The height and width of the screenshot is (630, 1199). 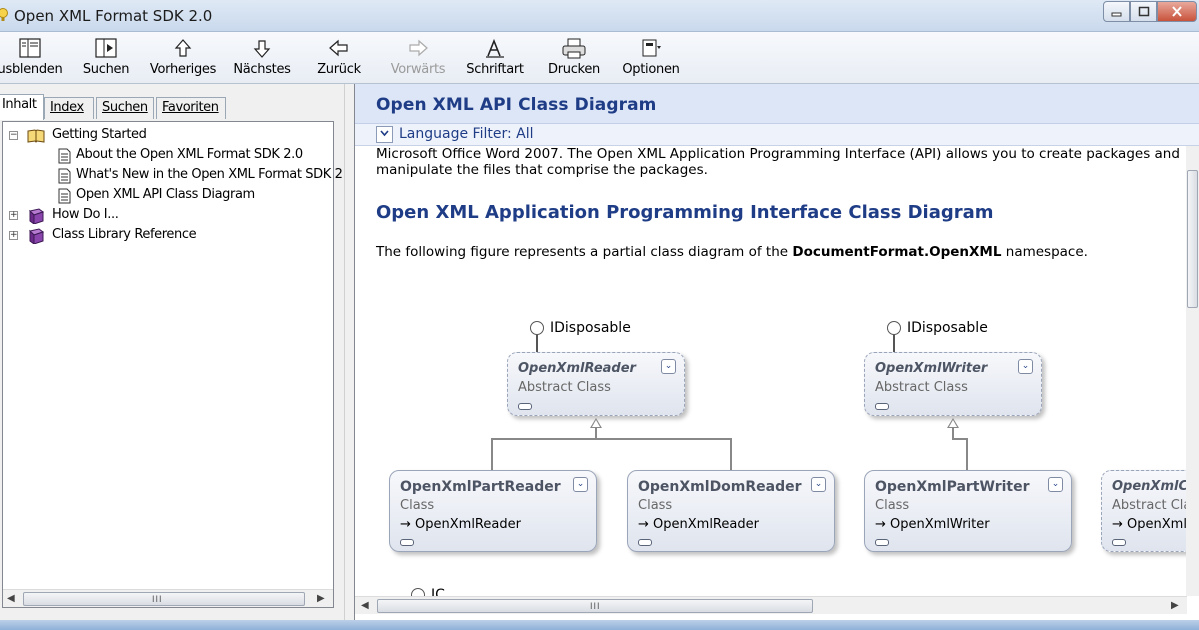 What do you see at coordinates (1044, 252) in the screenshot?
I see `para-text-end: namespace.` at bounding box center [1044, 252].